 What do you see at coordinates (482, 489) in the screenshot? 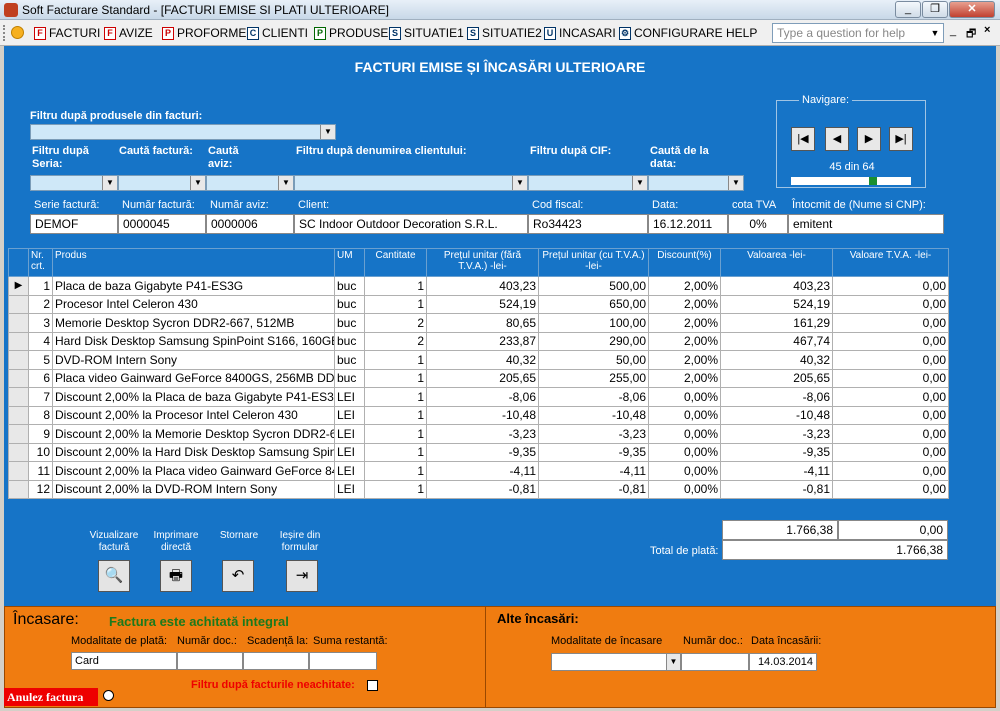
I see `table-cell: -0,81` at bounding box center [482, 489].